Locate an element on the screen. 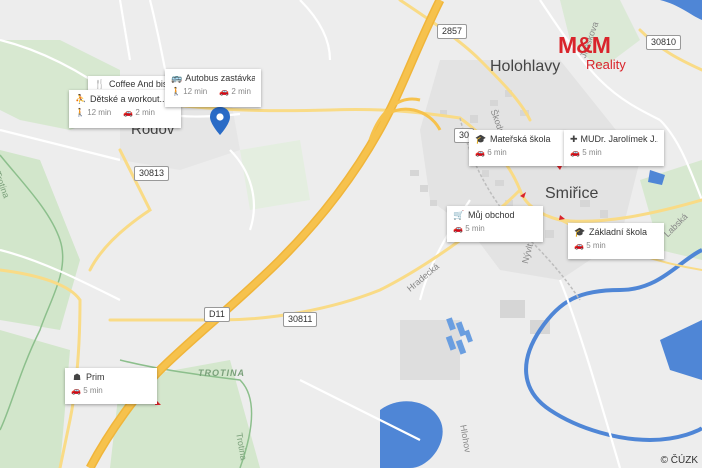  poi-title: Můj obchod is located at coordinates (491, 215).